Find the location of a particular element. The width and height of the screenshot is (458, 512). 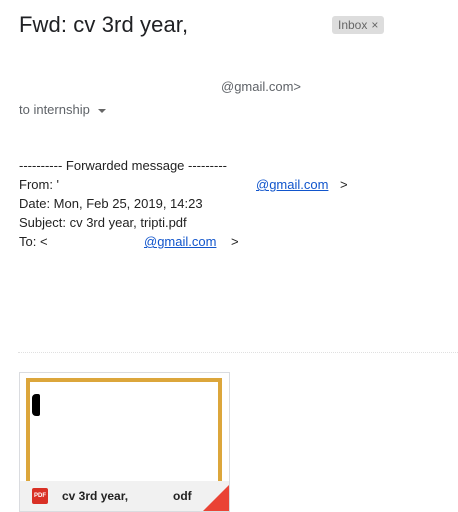

pdf-attachment-card: PDF cv 3rd year, odf is located at coordinates (124, 442).